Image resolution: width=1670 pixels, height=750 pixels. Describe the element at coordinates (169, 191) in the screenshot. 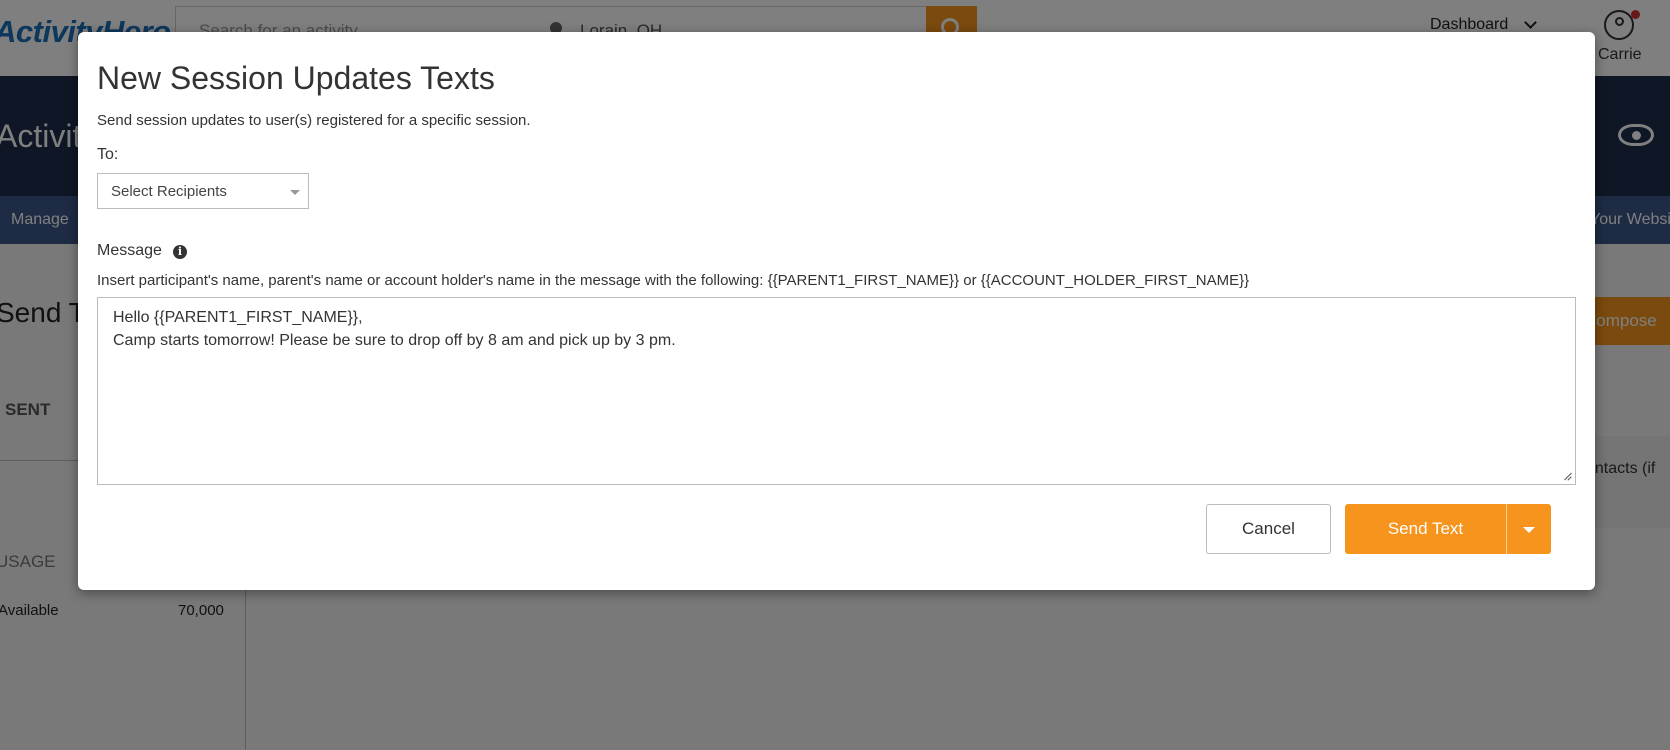

I see `recipients-placeholder: Select Recipients` at that location.